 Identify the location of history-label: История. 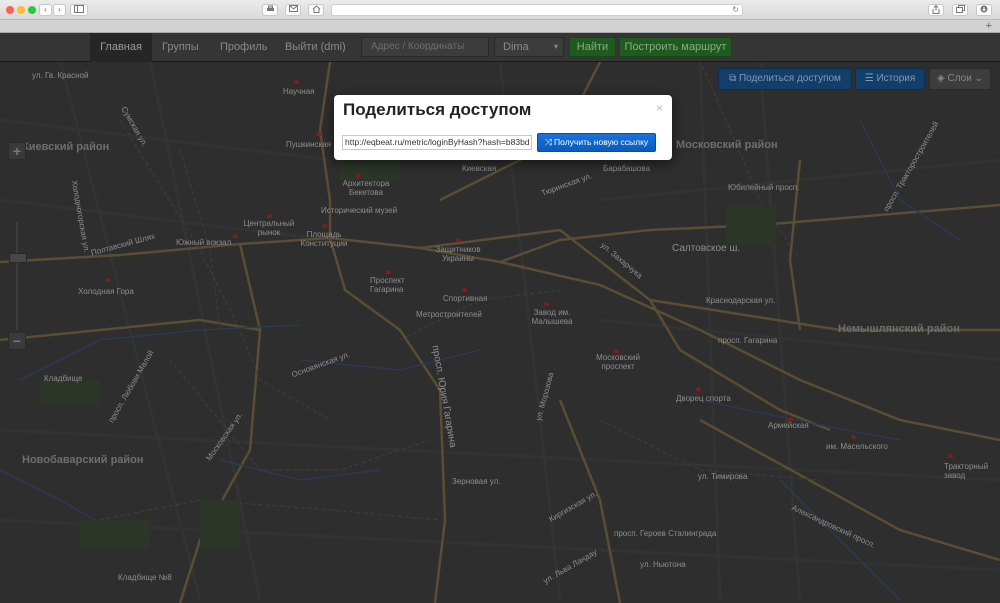
(896, 78).